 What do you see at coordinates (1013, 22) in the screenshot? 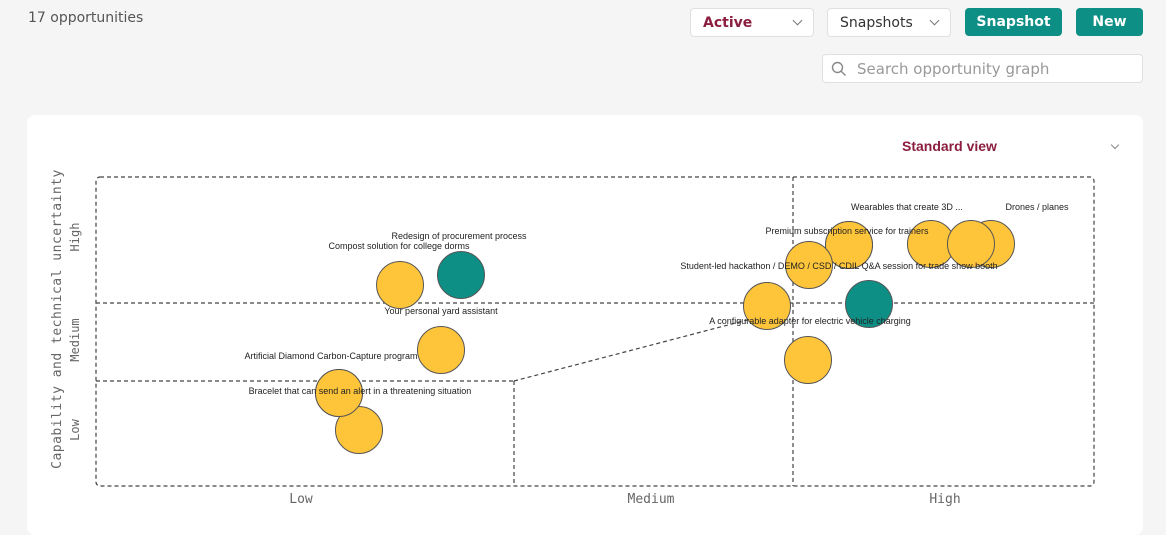
I see `snapshot-button: Snapshot` at bounding box center [1013, 22].